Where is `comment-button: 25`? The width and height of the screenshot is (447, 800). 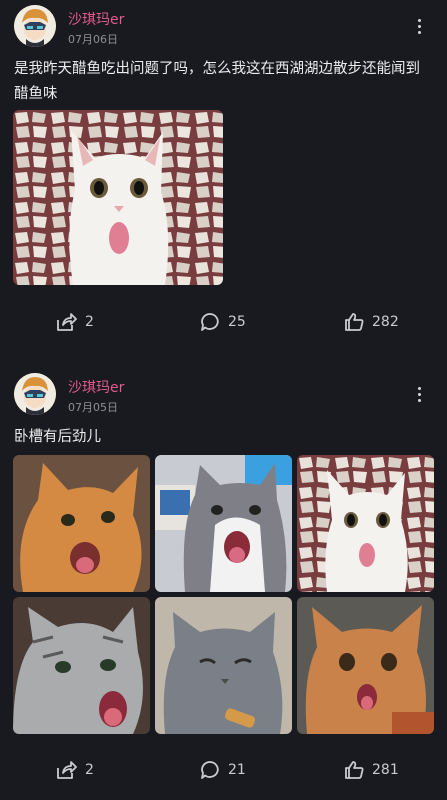 comment-button: 25 is located at coordinates (223, 322).